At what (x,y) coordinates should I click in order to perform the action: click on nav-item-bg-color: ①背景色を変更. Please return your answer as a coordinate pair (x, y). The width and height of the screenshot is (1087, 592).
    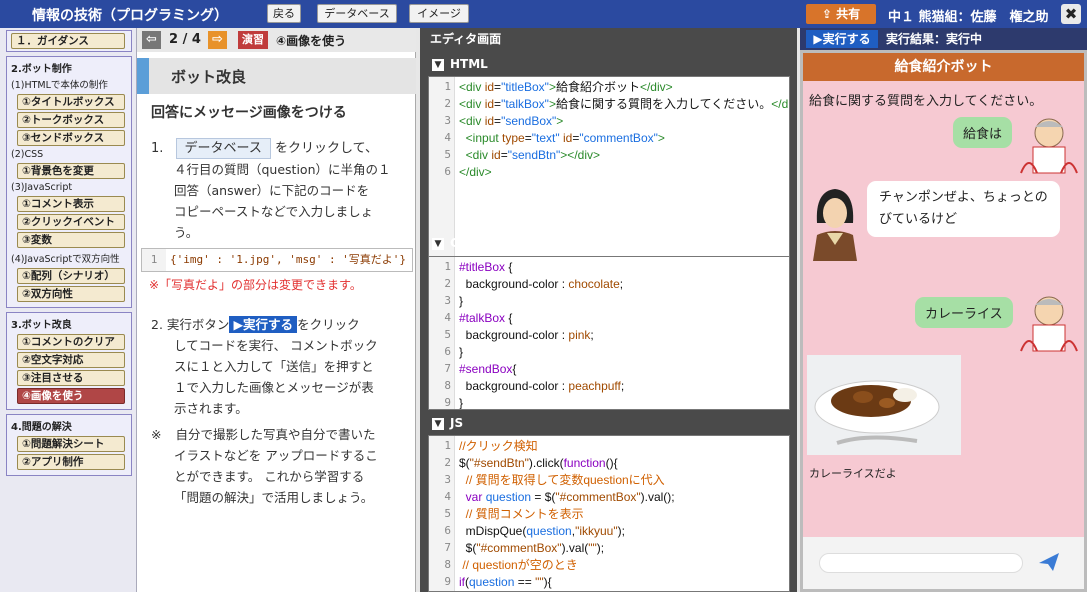
    Looking at the image, I should click on (71, 171).